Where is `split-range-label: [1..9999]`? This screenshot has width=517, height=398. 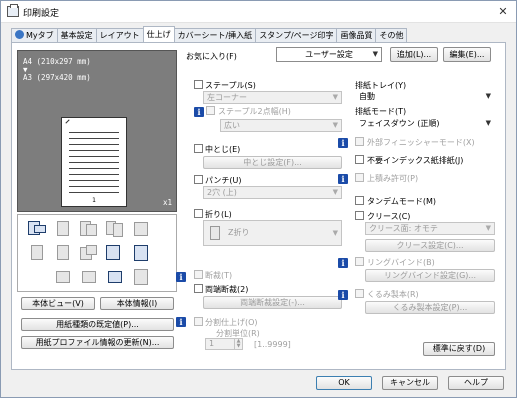 split-range-label: [1..9999] is located at coordinates (272, 344).